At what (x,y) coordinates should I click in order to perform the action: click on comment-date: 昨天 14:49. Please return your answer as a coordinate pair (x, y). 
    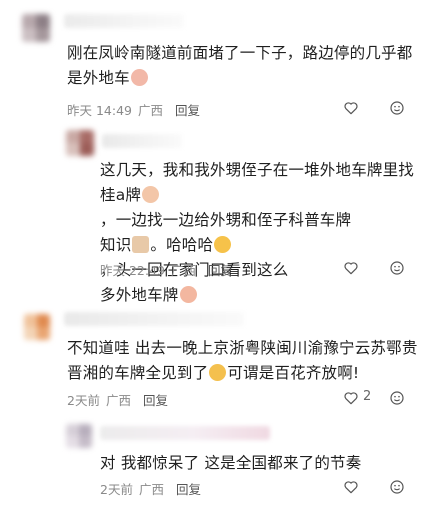
    Looking at the image, I should click on (99, 110).